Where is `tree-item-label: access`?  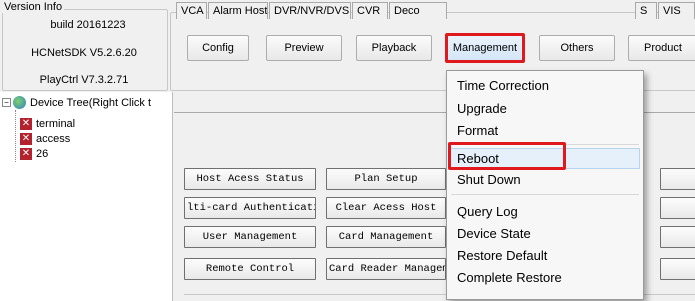 tree-item-label: access is located at coordinates (53, 139).